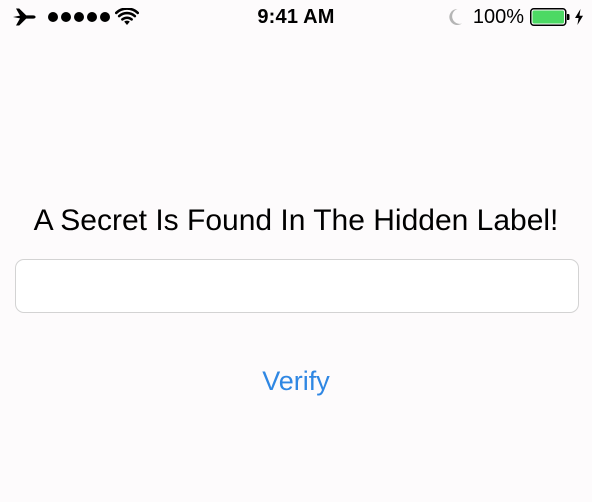 The height and width of the screenshot is (502, 592). What do you see at coordinates (550, 17) in the screenshot?
I see `battery-icon` at bounding box center [550, 17].